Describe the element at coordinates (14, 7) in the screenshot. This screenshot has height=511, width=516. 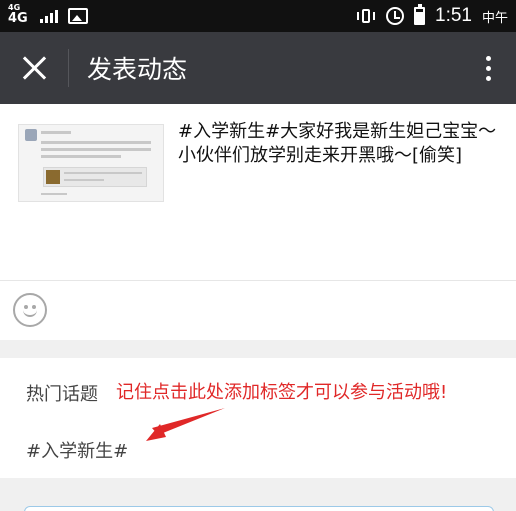
I see `network-sup-label: 4G` at that location.